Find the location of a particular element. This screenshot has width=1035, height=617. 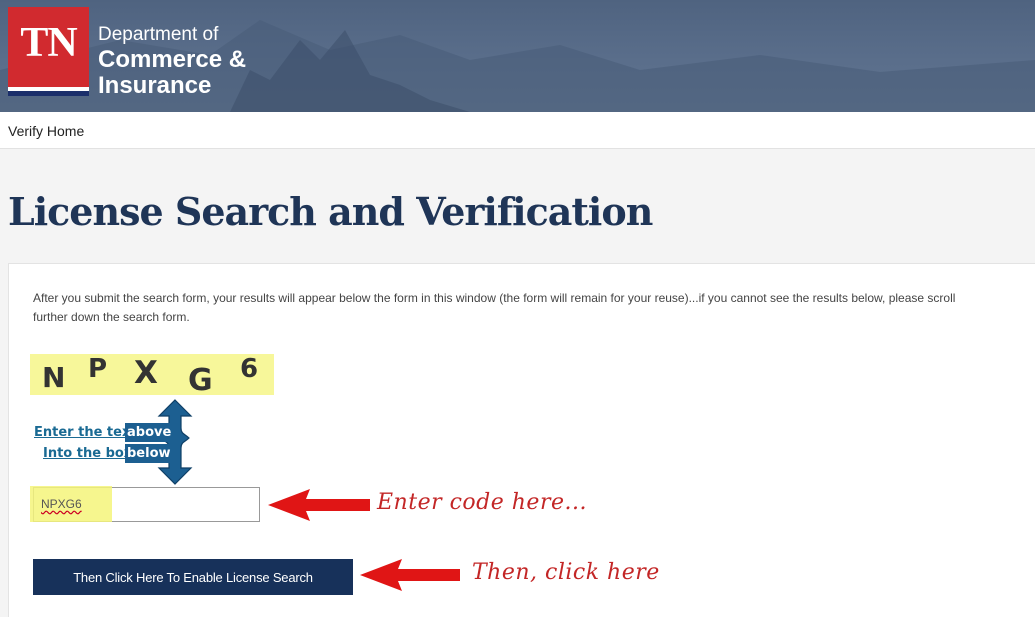

breadcrumb: Verify Home is located at coordinates (517, 130).